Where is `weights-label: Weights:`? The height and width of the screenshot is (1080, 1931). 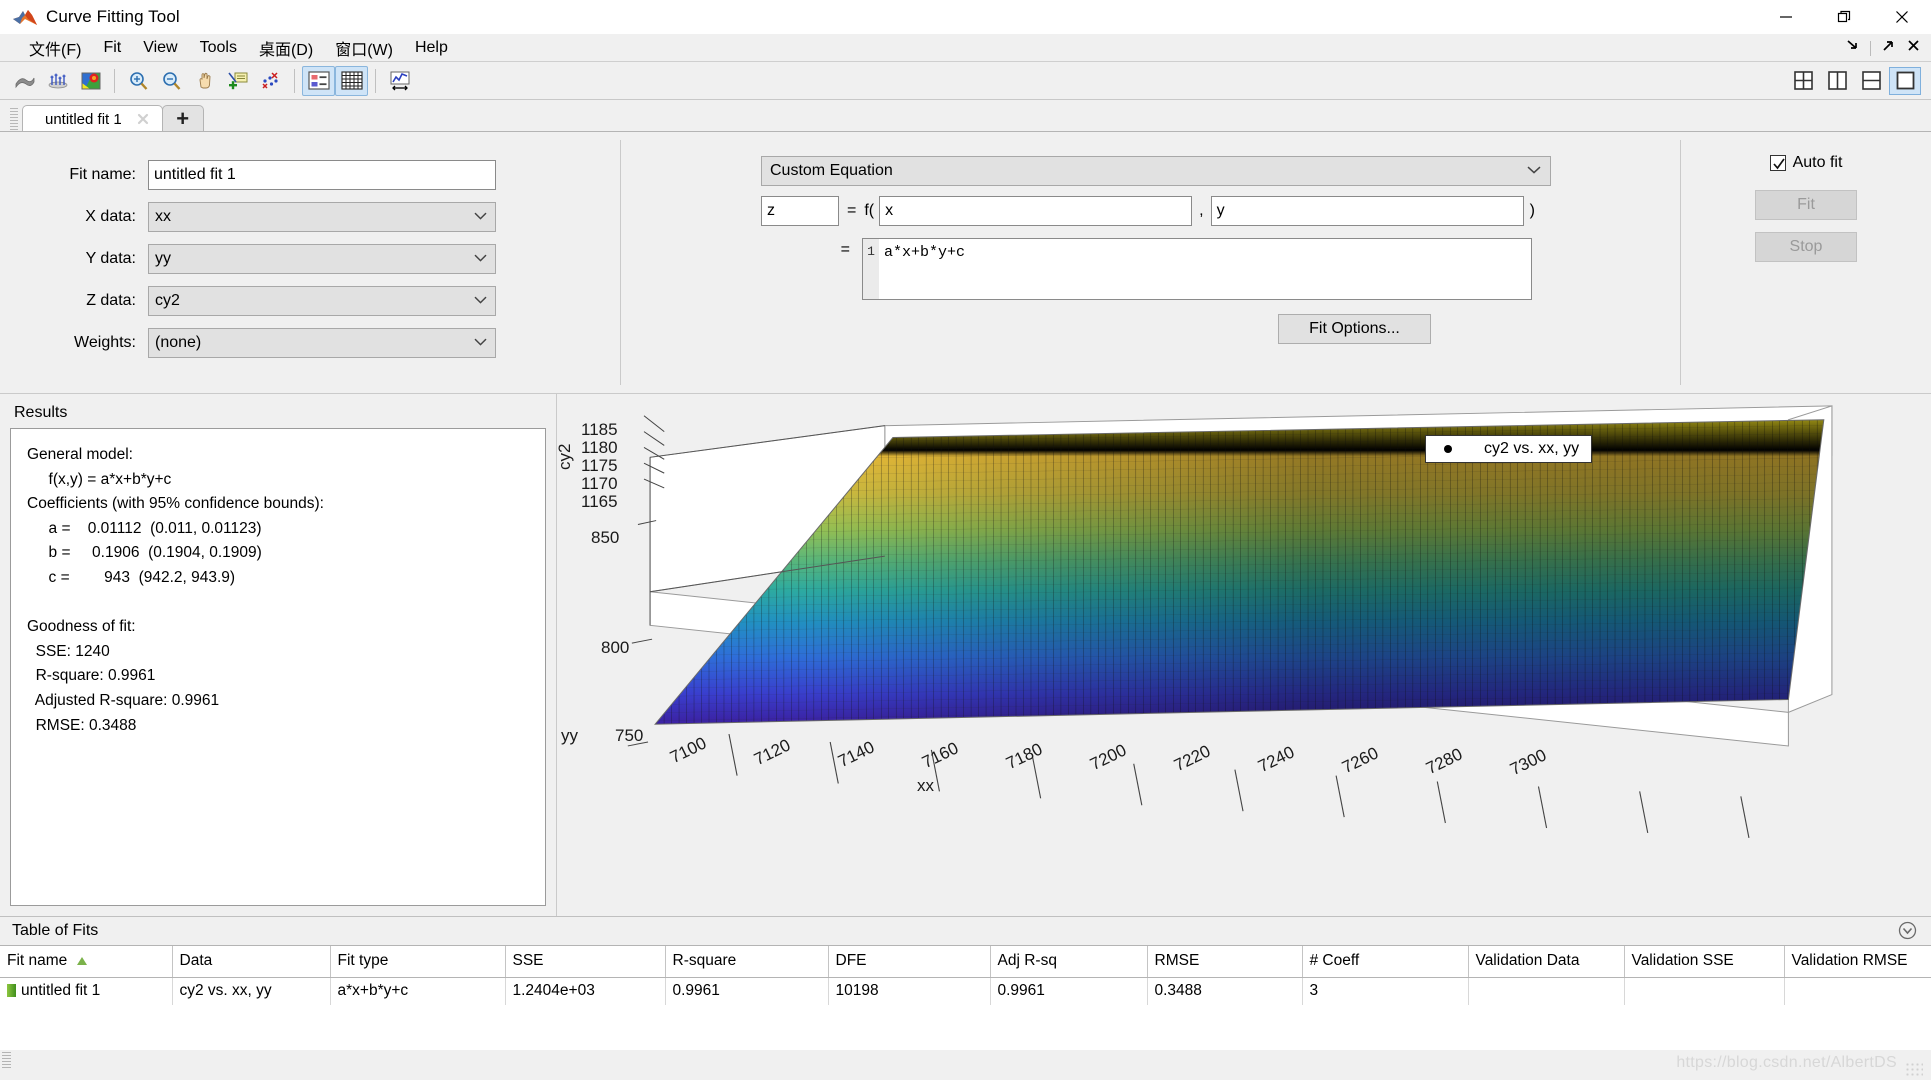 weights-label: Weights: is located at coordinates (105, 342).